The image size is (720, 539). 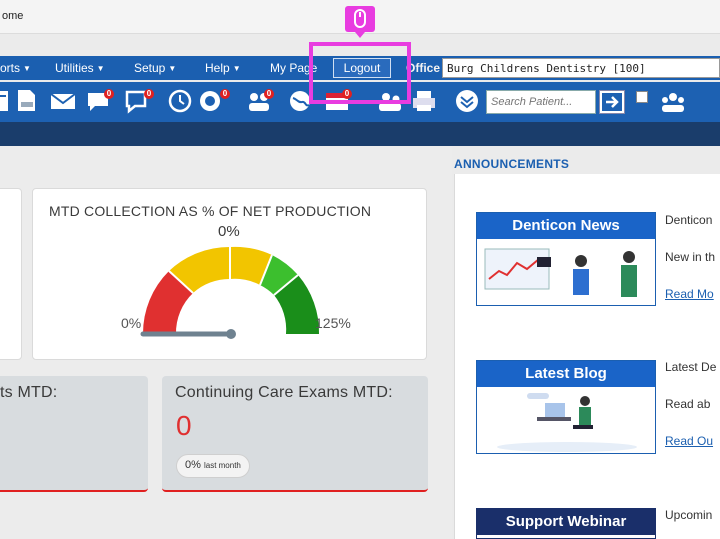 I want to click on support-webinar-tile: Support Webinar, so click(x=566, y=523).